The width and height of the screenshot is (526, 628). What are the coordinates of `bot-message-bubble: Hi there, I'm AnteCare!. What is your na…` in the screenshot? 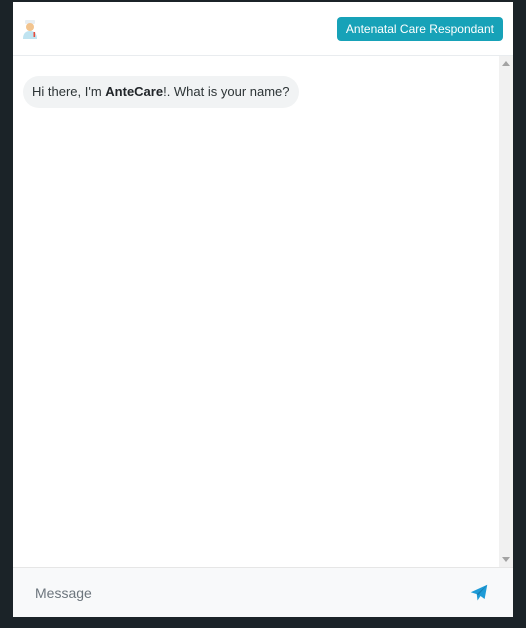 It's located at (161, 92).